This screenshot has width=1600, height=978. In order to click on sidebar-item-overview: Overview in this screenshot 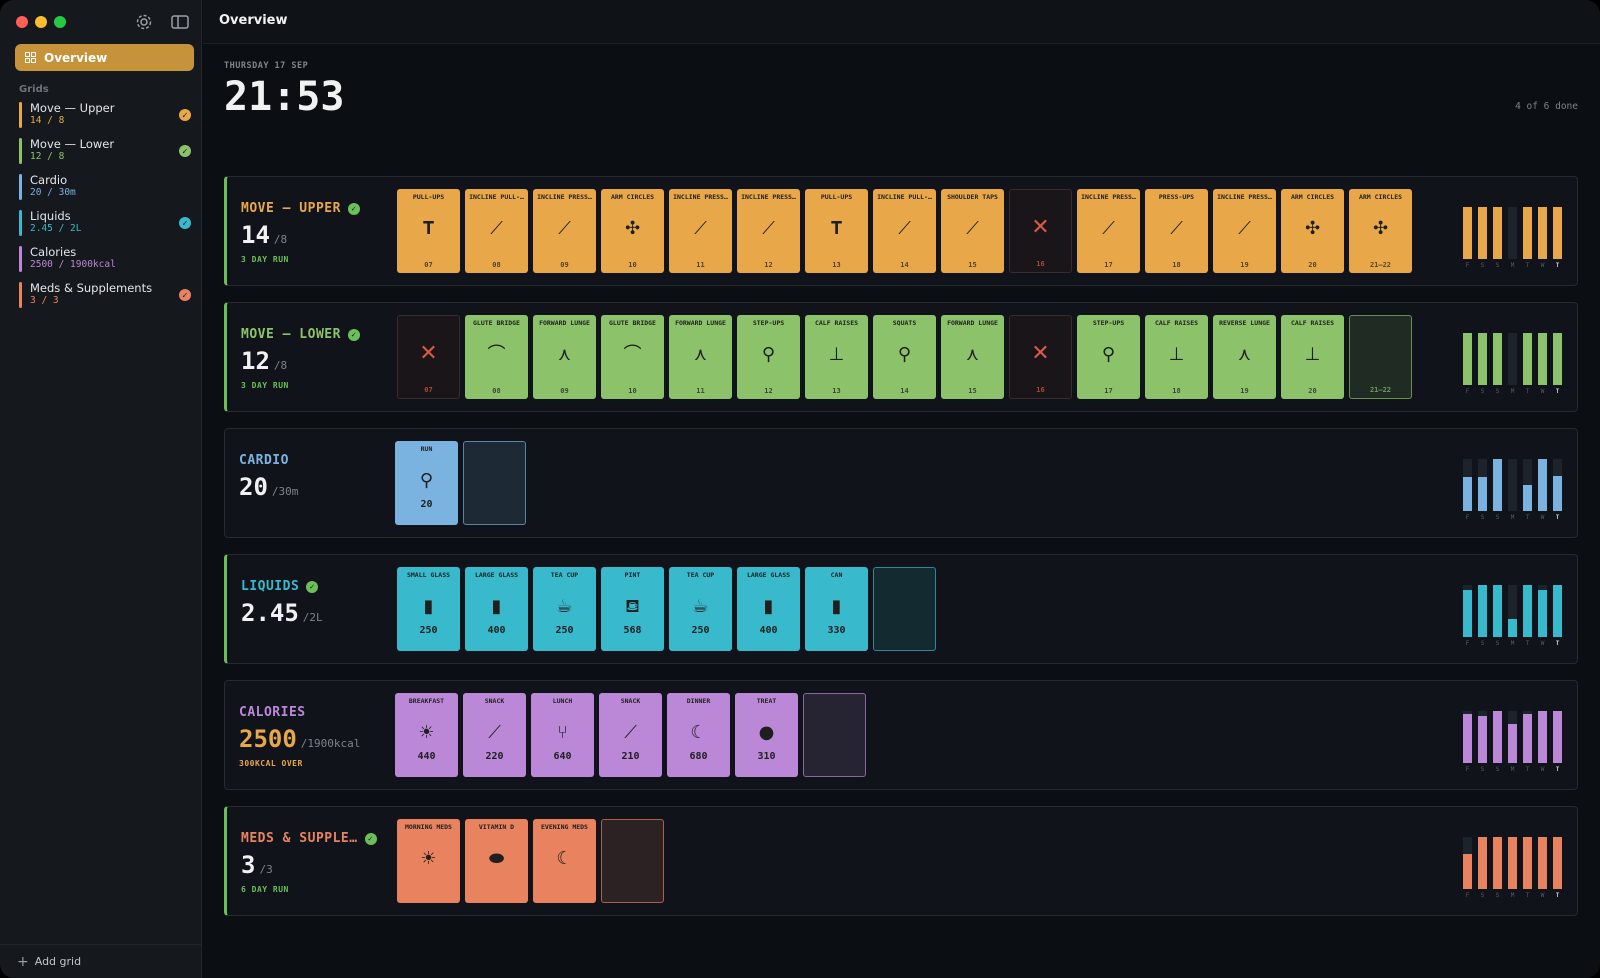, I will do `click(104, 57)`.